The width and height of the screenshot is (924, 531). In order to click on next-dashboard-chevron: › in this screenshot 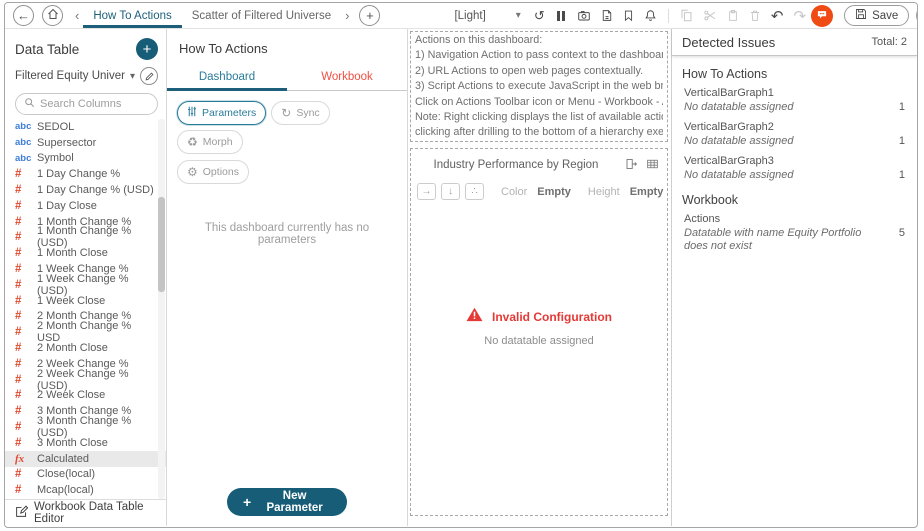, I will do `click(347, 15)`.